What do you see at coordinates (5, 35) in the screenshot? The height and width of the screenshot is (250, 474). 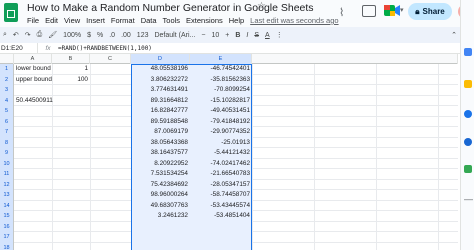 I see `search-menus-icon: ⌕` at bounding box center [5, 35].